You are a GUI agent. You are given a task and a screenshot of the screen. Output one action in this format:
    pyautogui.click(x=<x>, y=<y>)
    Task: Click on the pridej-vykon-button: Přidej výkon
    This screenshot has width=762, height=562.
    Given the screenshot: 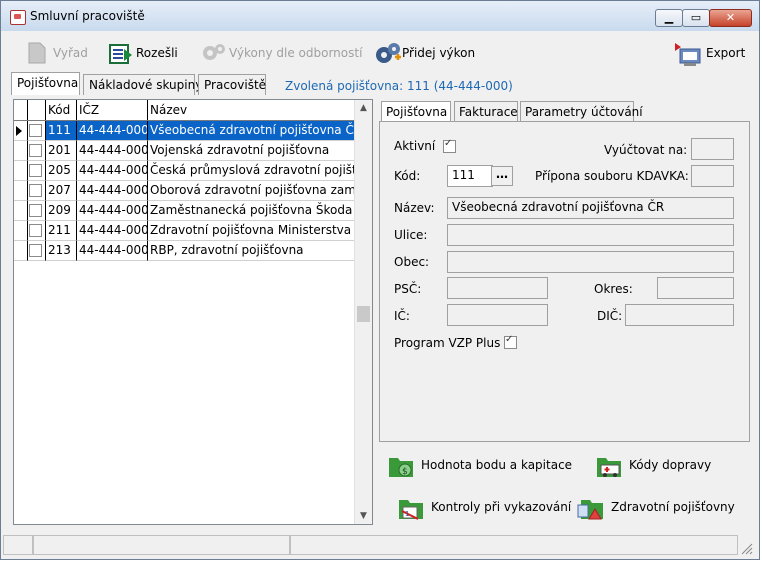 What is the action you would take?
    pyautogui.click(x=424, y=53)
    